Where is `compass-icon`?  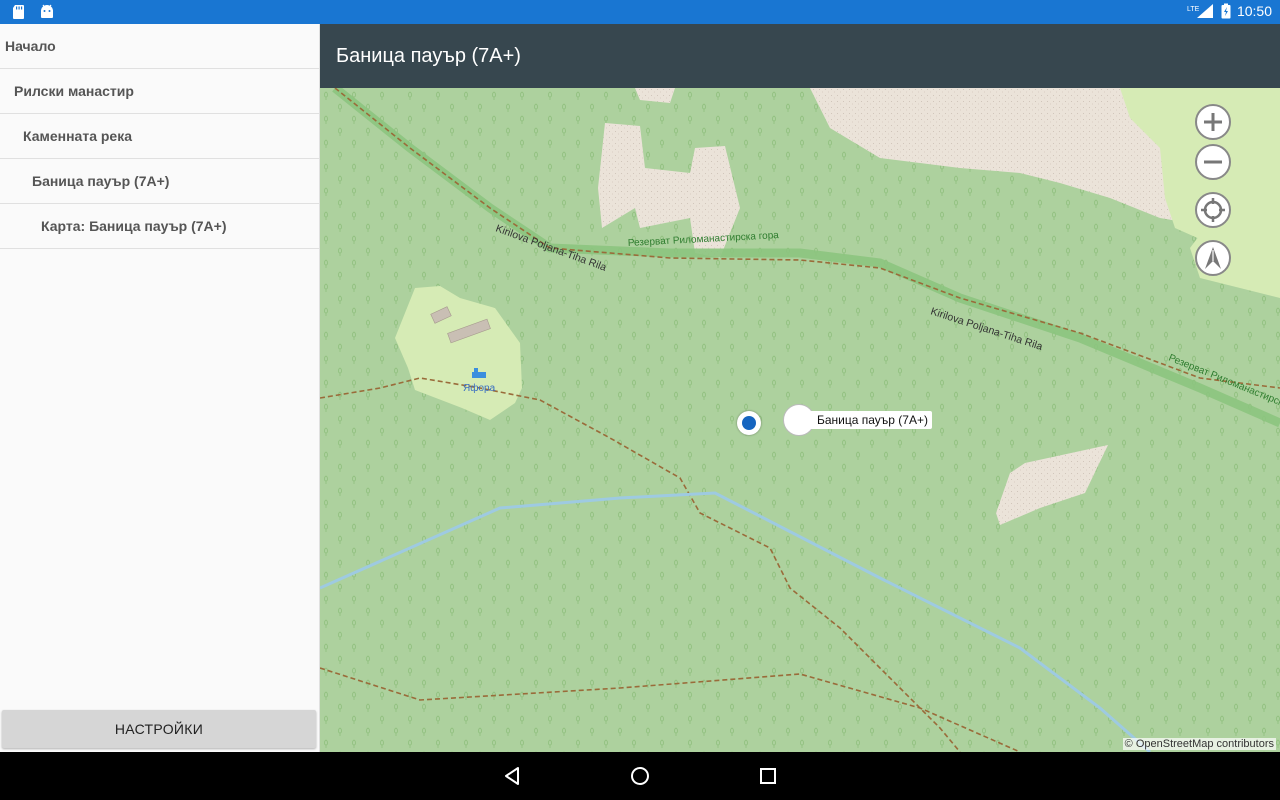
compass-icon is located at coordinates (1213, 258).